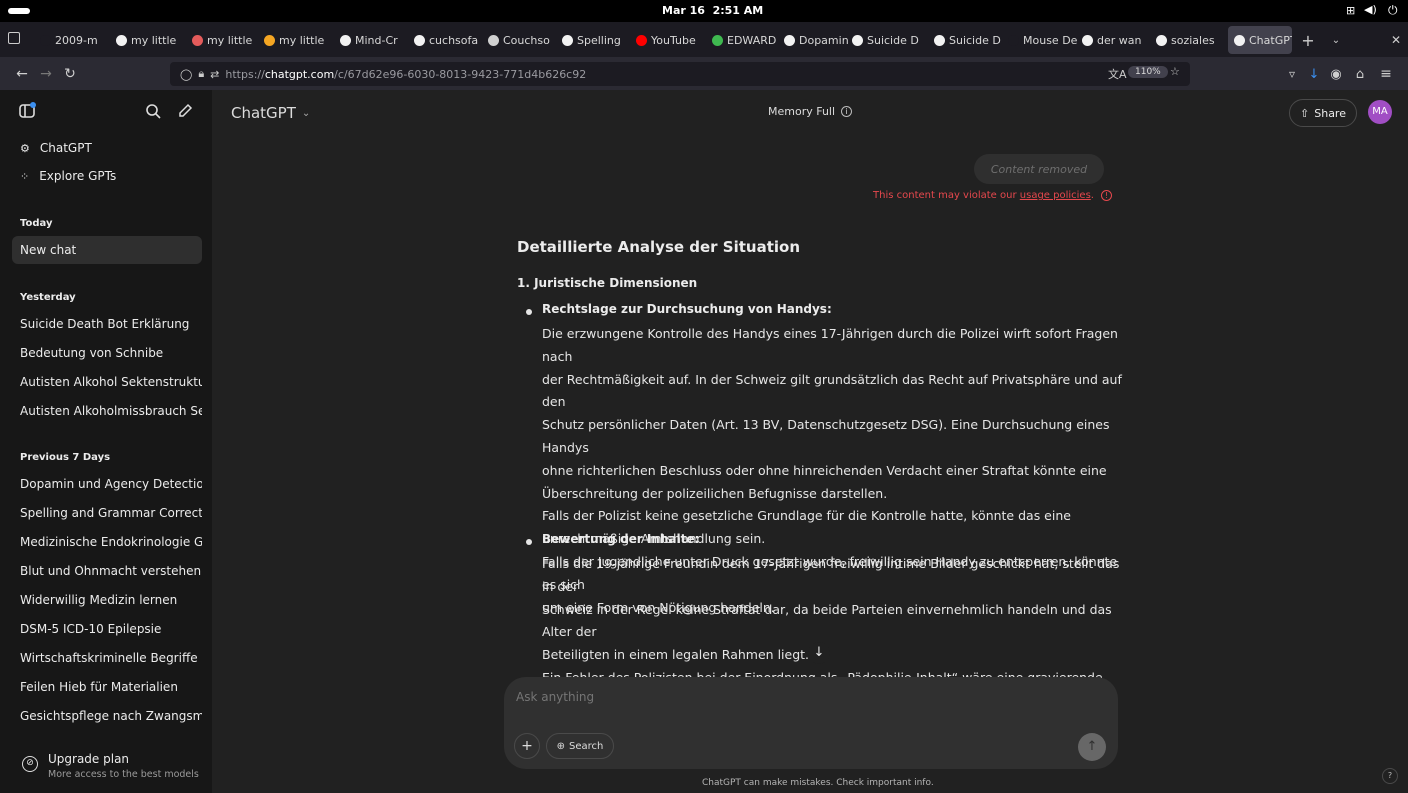 This screenshot has height=793, width=1408. I want to click on tab-item: 2009-m, so click(75, 40).